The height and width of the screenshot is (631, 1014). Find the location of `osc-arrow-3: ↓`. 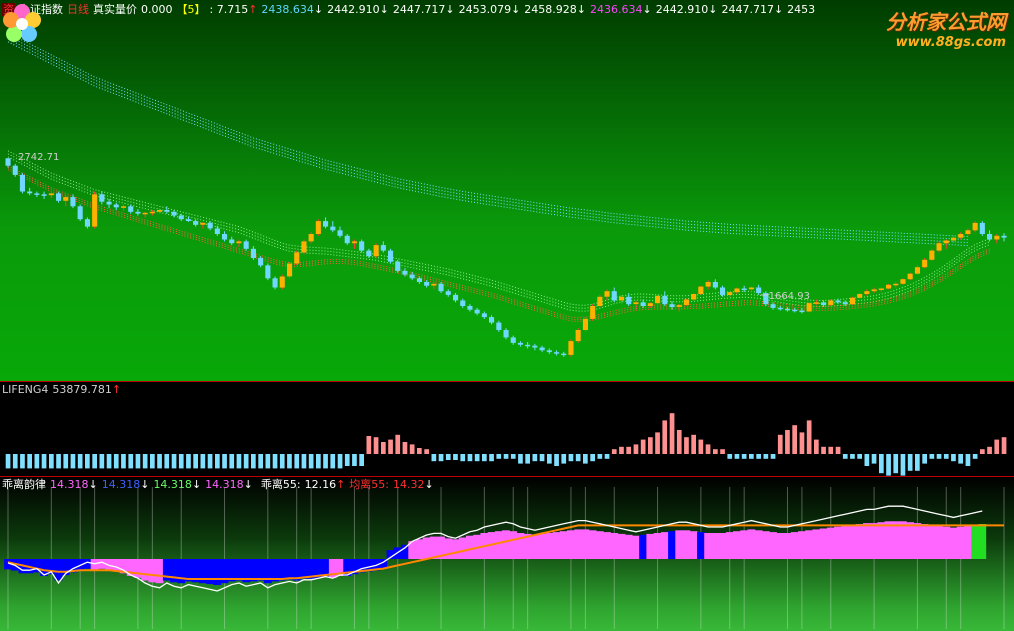

osc-arrow-3: ↓ is located at coordinates (248, 484).